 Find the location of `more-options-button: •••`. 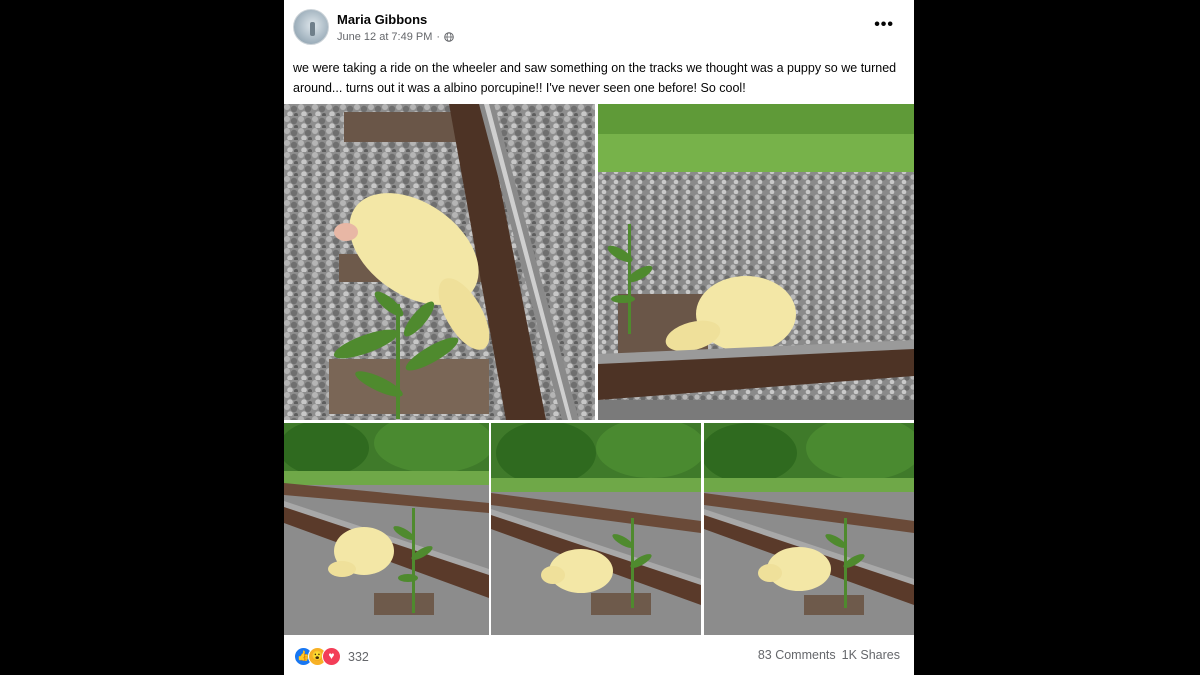

more-options-button: ••• is located at coordinates (884, 25).